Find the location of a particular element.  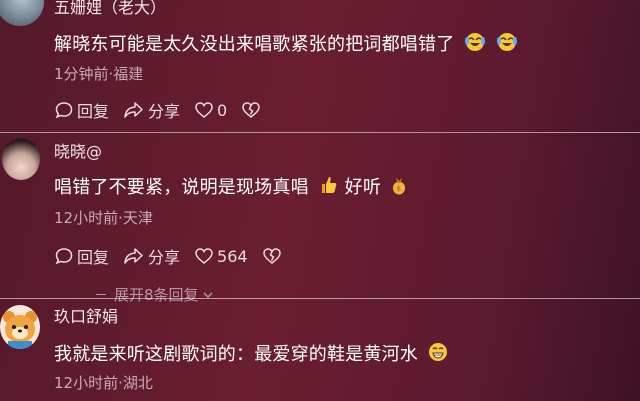

gift-bag-icon: $ is located at coordinates (399, 187).